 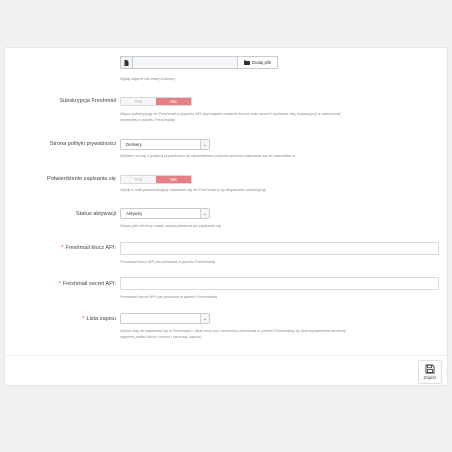 I want to click on list-label: * Lista zapisu, so click(x=99, y=319).